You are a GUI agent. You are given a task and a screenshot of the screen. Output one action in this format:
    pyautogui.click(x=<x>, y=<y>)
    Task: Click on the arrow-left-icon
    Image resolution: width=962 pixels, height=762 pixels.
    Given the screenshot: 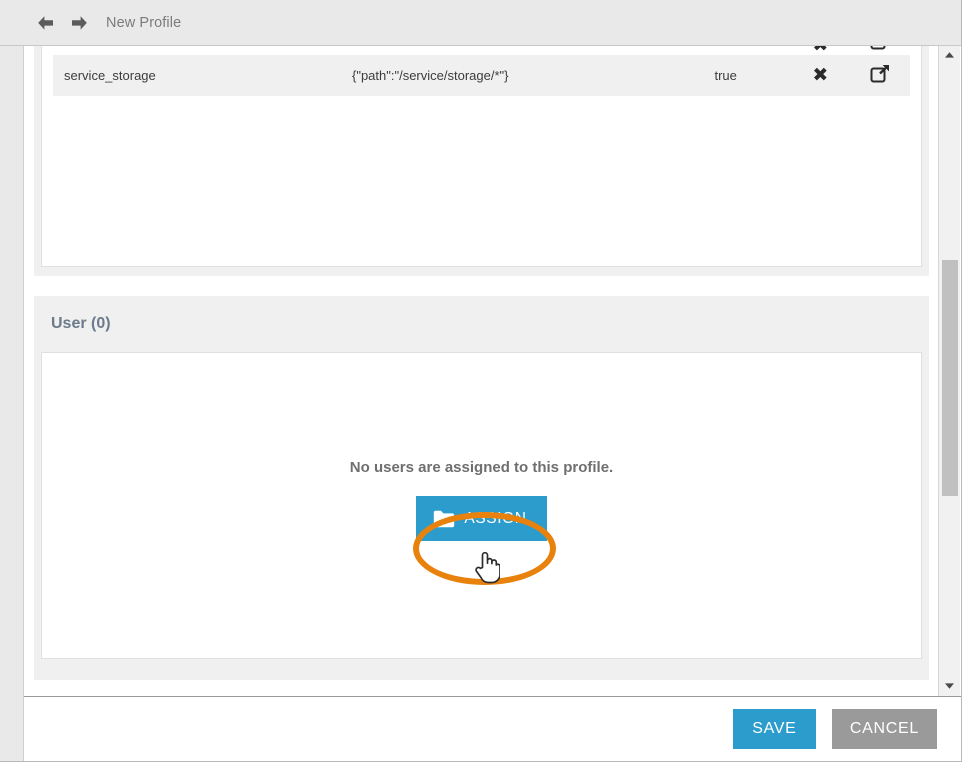 What is the action you would take?
    pyautogui.click(x=45, y=22)
    